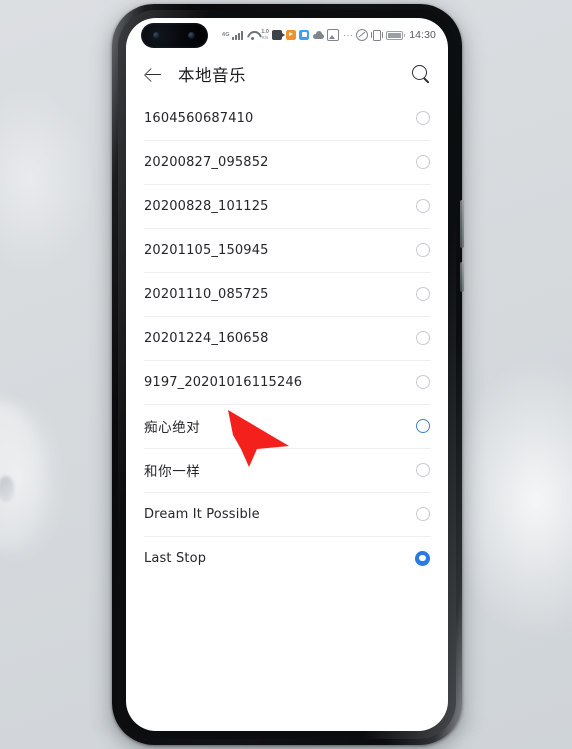  Describe the element at coordinates (287, 426) in the screenshot. I see `list-item: 痴心绝对` at that location.